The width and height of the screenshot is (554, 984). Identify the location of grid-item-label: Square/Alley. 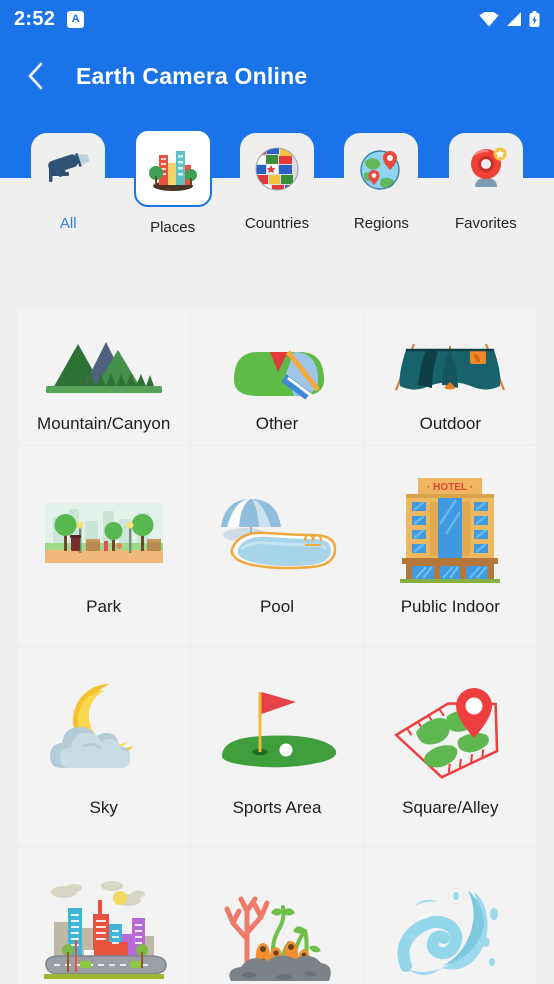
(450, 807).